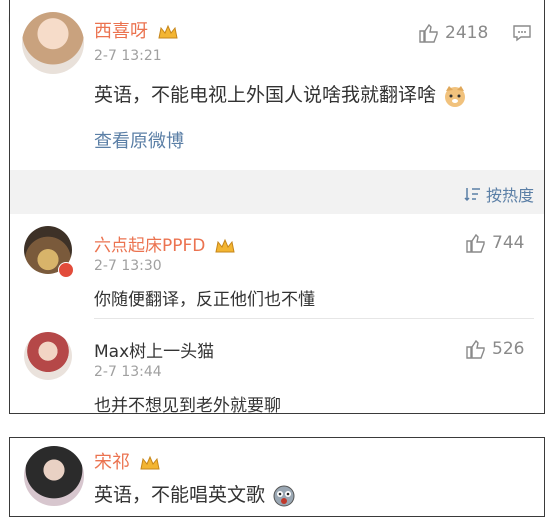 The height and width of the screenshot is (521, 552). What do you see at coordinates (149, 246) in the screenshot?
I see `username: 六点起床PPFD` at bounding box center [149, 246].